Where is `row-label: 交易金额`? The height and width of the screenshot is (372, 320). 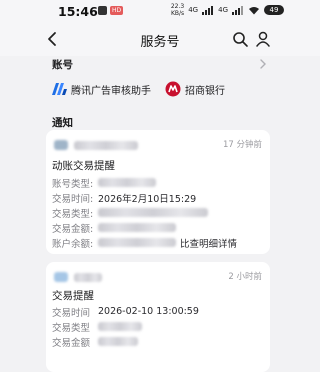 row-label: 交易金额 is located at coordinates (71, 343).